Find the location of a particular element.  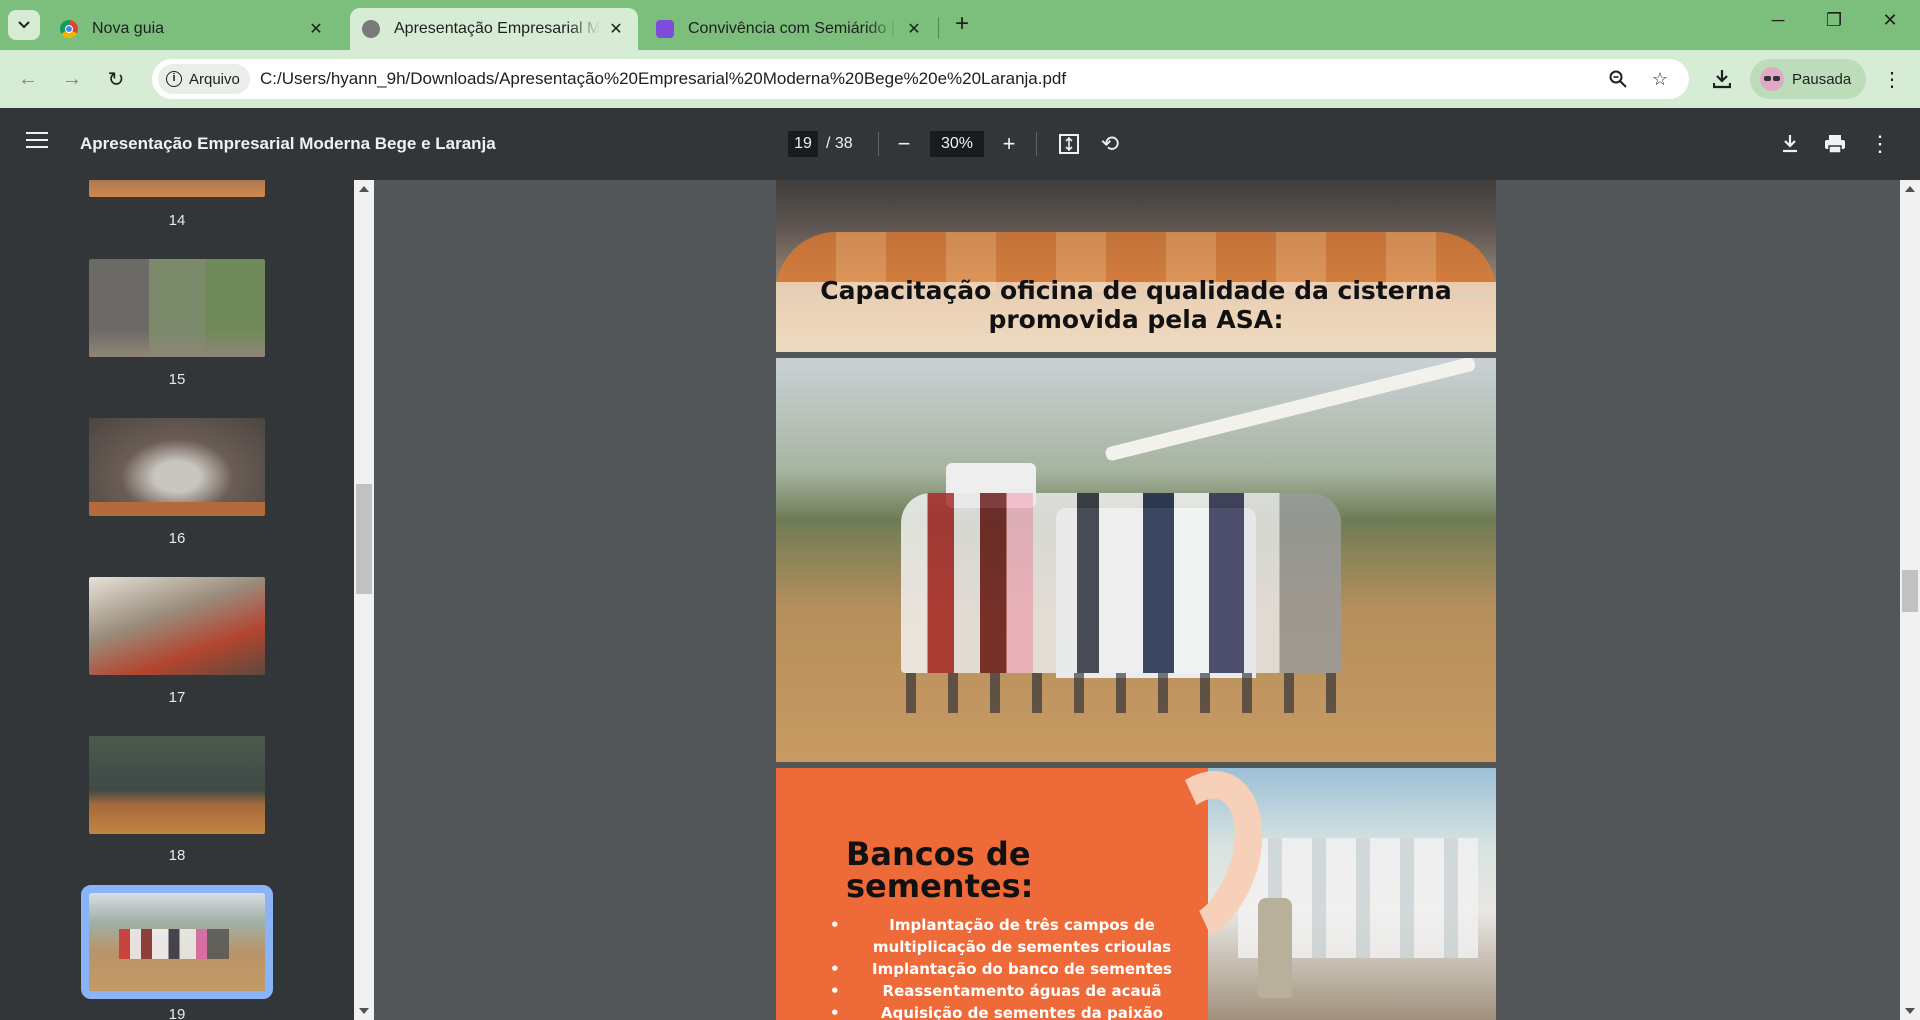

downloads-button is located at coordinates (1722, 79).